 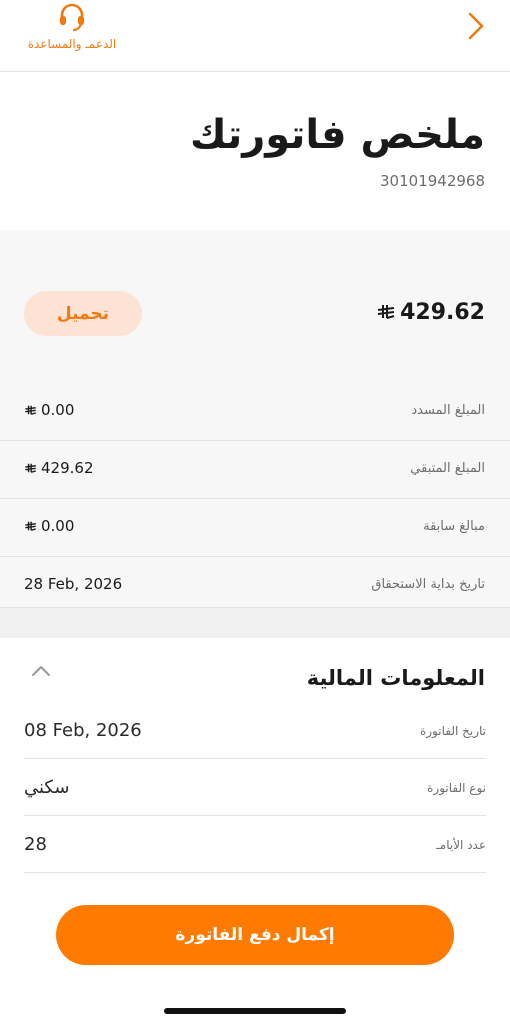 What do you see at coordinates (337, 135) in the screenshot?
I see `page-title: ملخص فاتورتك` at bounding box center [337, 135].